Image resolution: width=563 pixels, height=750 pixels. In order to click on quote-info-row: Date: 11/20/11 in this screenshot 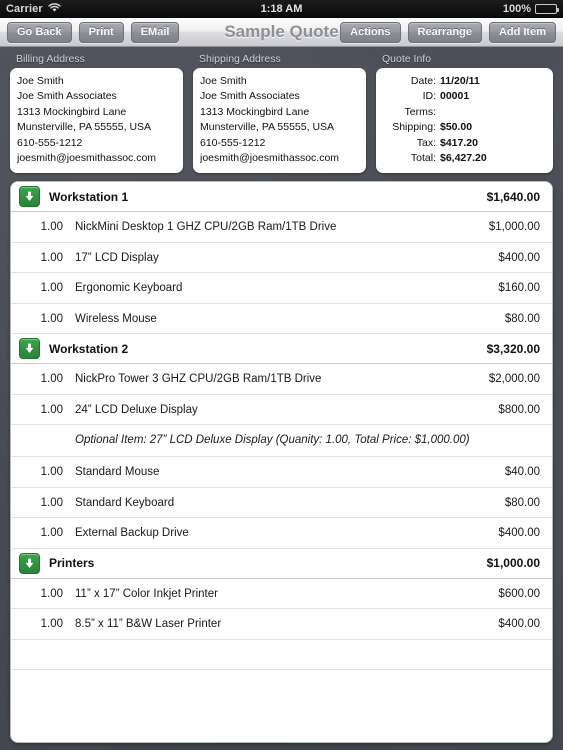, I will do `click(464, 81)`.